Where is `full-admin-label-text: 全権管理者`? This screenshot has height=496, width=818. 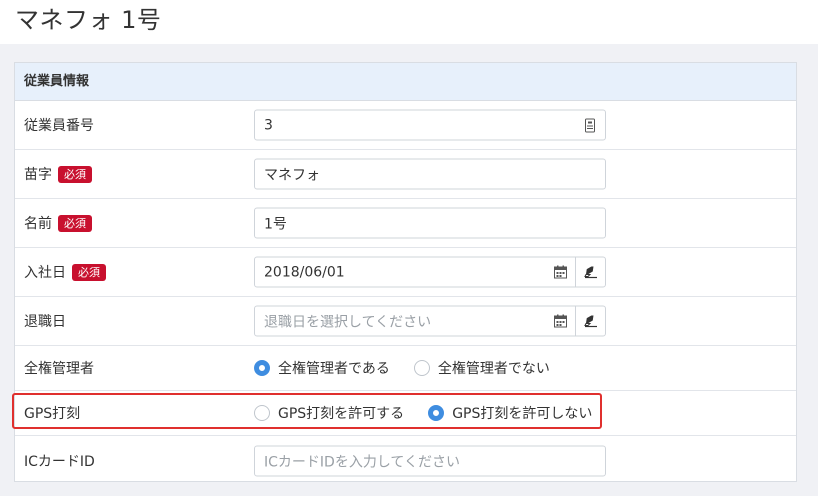
full-admin-label-text: 全権管理者 is located at coordinates (59, 369).